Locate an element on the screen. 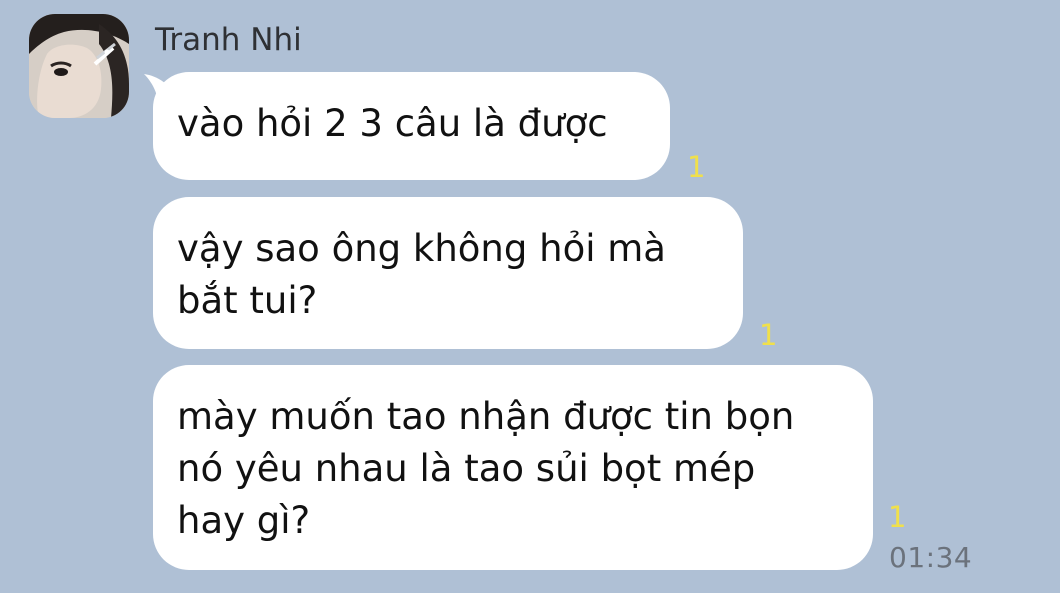 The width and height of the screenshot is (1060, 593). sender-avatar is located at coordinates (79, 66).